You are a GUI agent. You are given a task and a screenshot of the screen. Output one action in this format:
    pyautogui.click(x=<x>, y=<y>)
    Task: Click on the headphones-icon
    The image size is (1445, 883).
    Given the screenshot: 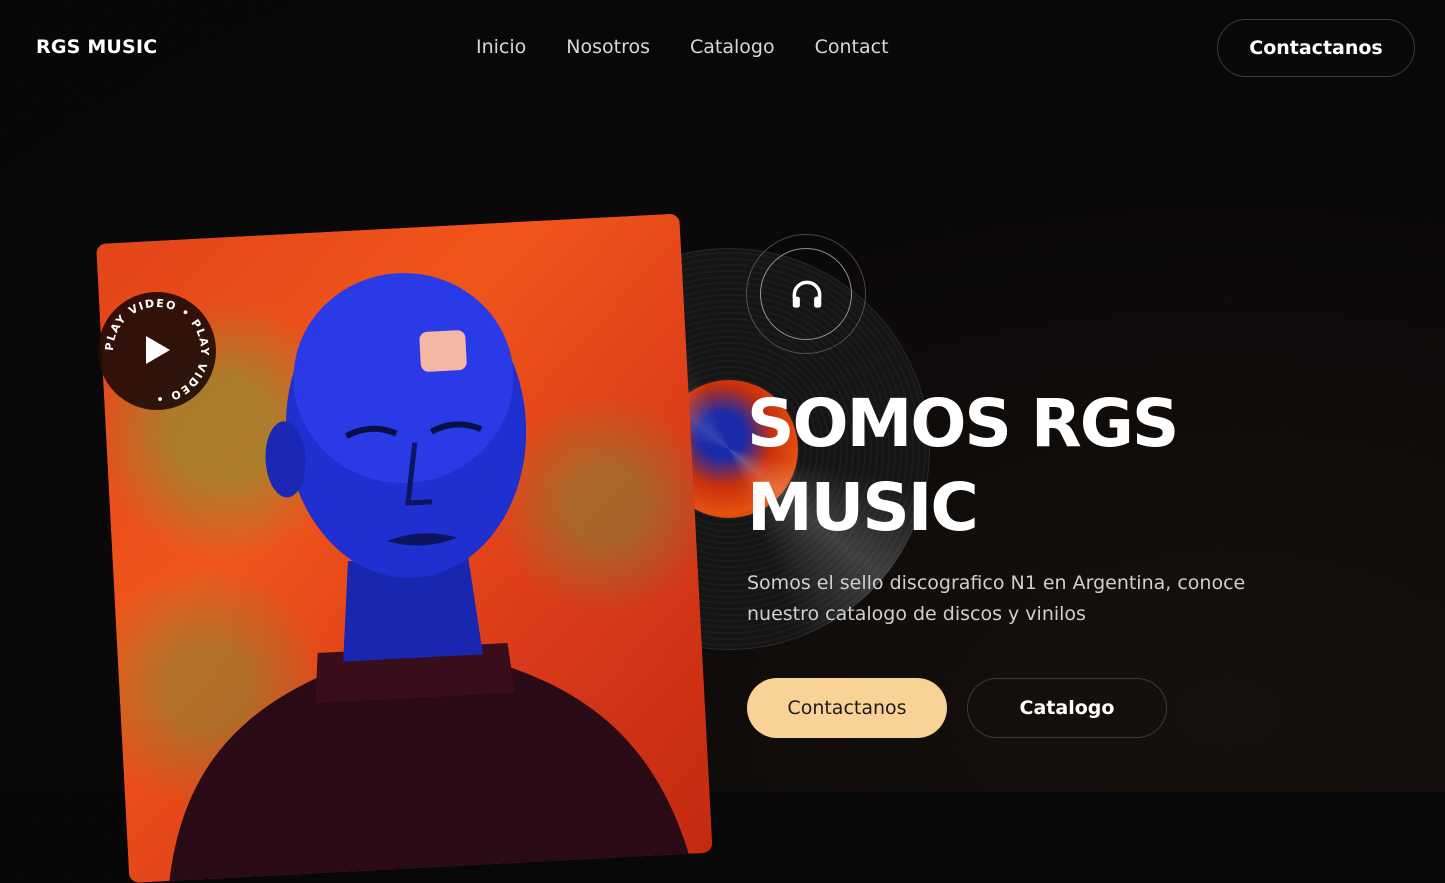 What is the action you would take?
    pyautogui.click(x=807, y=294)
    